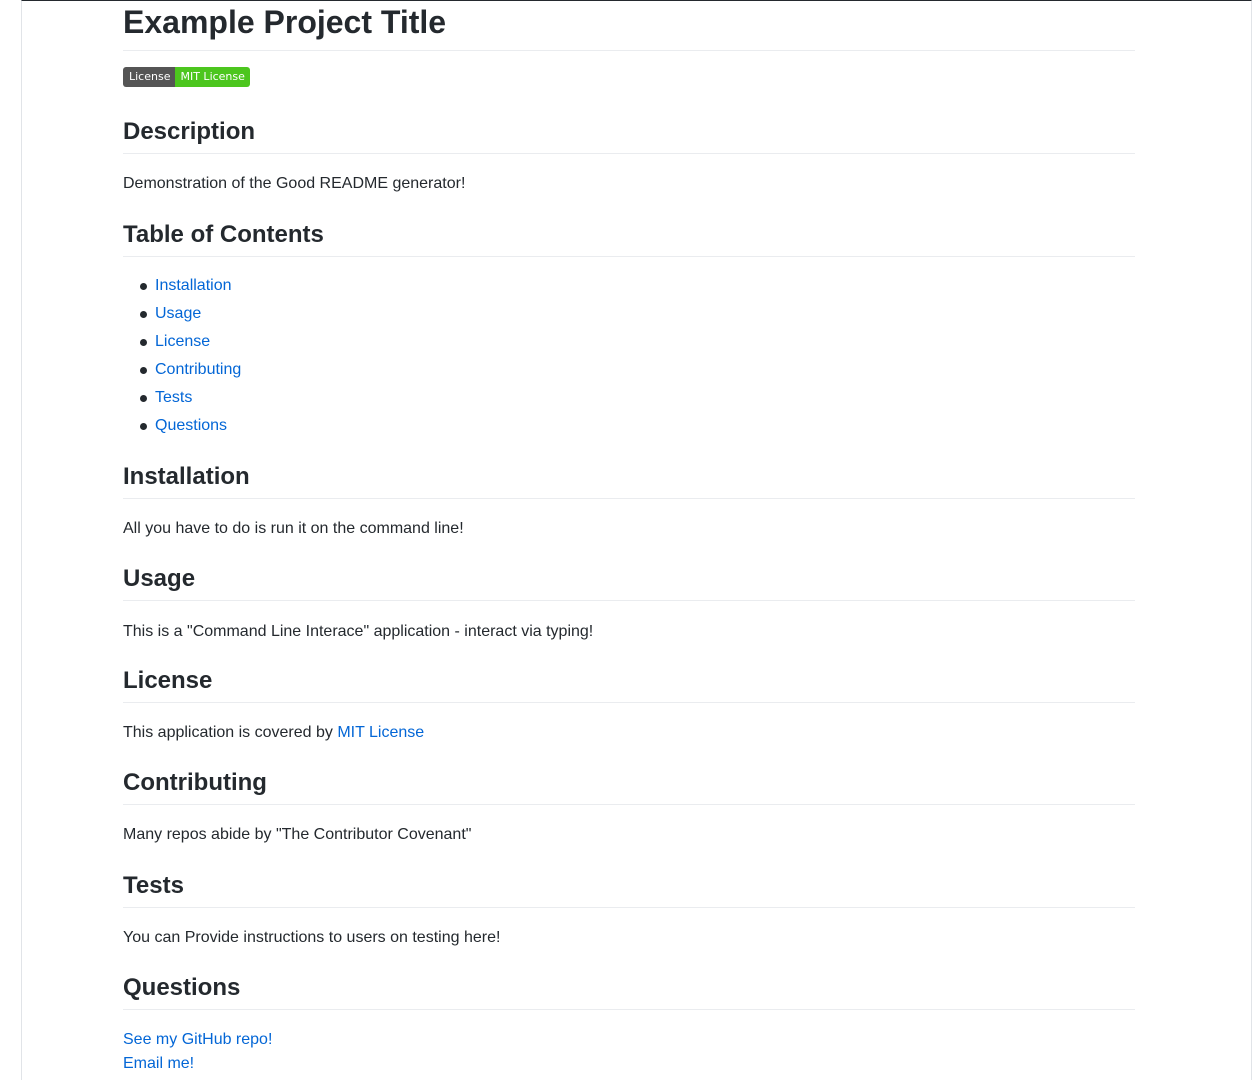 This screenshot has height=1080, width=1253. I want to click on list-item: Questions, so click(629, 426).